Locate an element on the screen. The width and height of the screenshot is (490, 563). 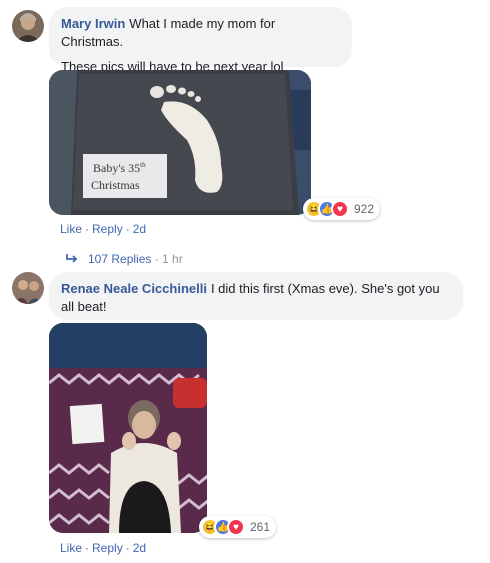
comment-photo: Baby's 35th Christmas is located at coordinates (180, 142).